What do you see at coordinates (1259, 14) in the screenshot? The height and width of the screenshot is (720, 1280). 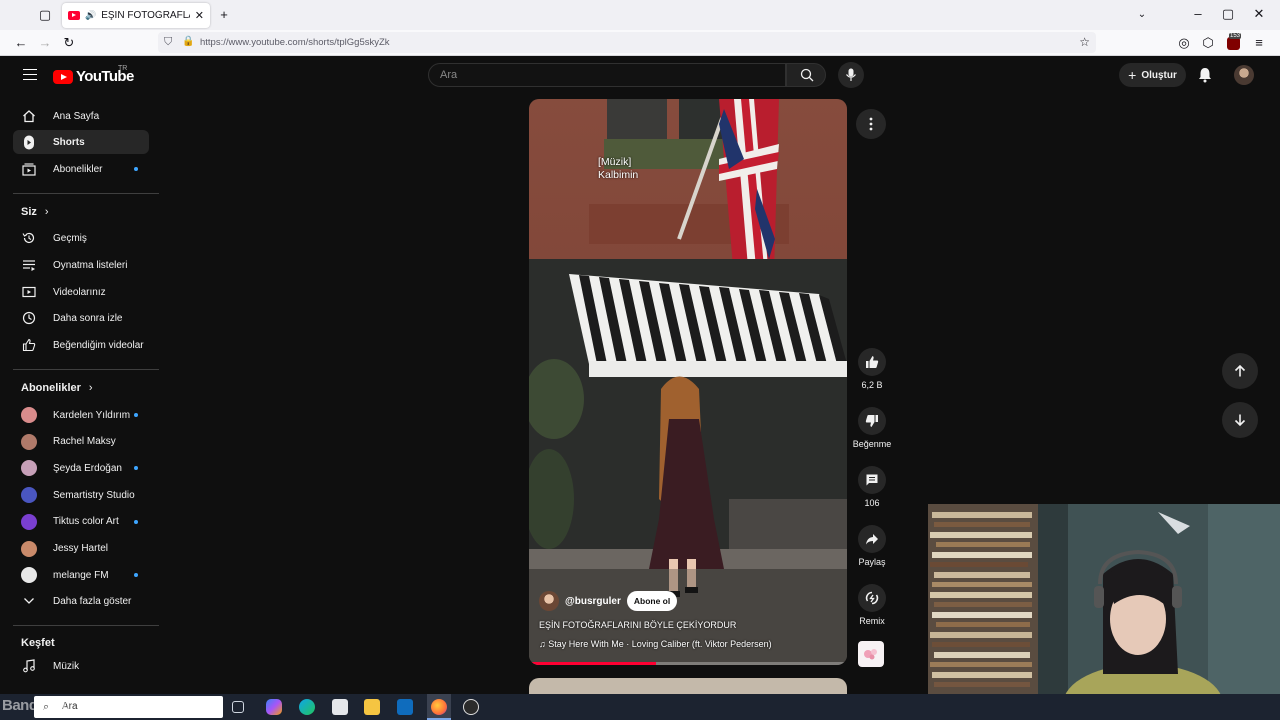 I see `close-window-icon: ✕` at bounding box center [1259, 14].